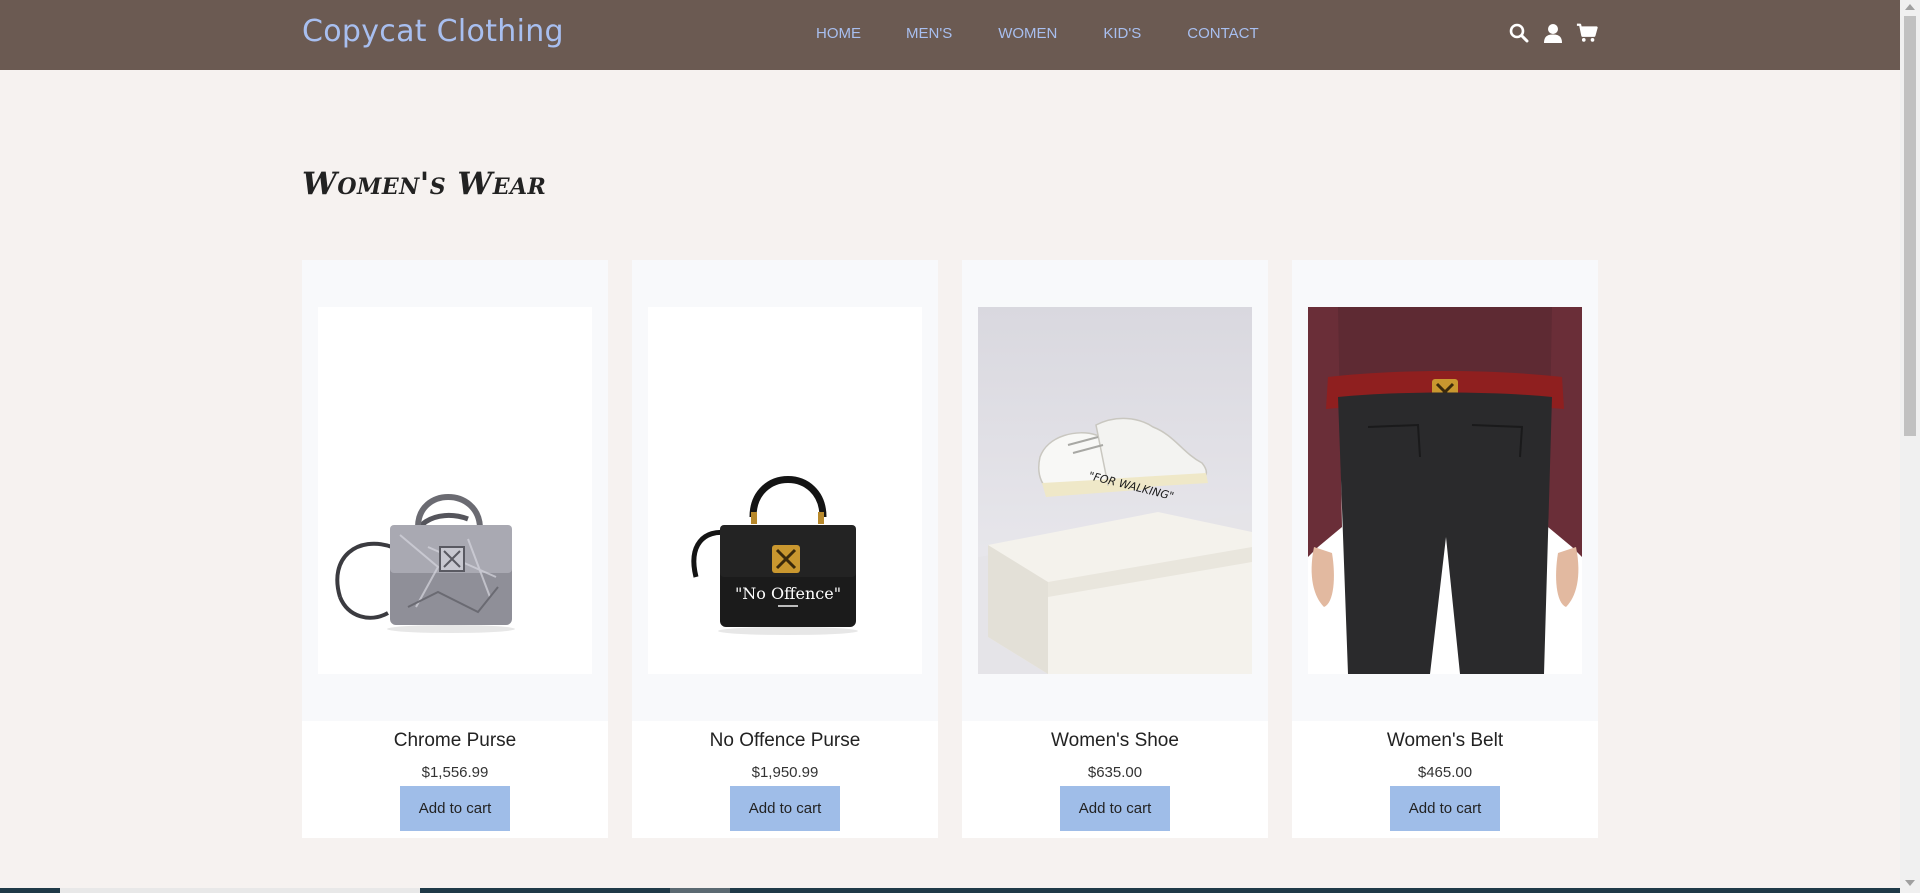 This screenshot has width=1920, height=893. Describe the element at coordinates (929, 33) in the screenshot. I see `nav-link-mens: MEN'S` at that location.